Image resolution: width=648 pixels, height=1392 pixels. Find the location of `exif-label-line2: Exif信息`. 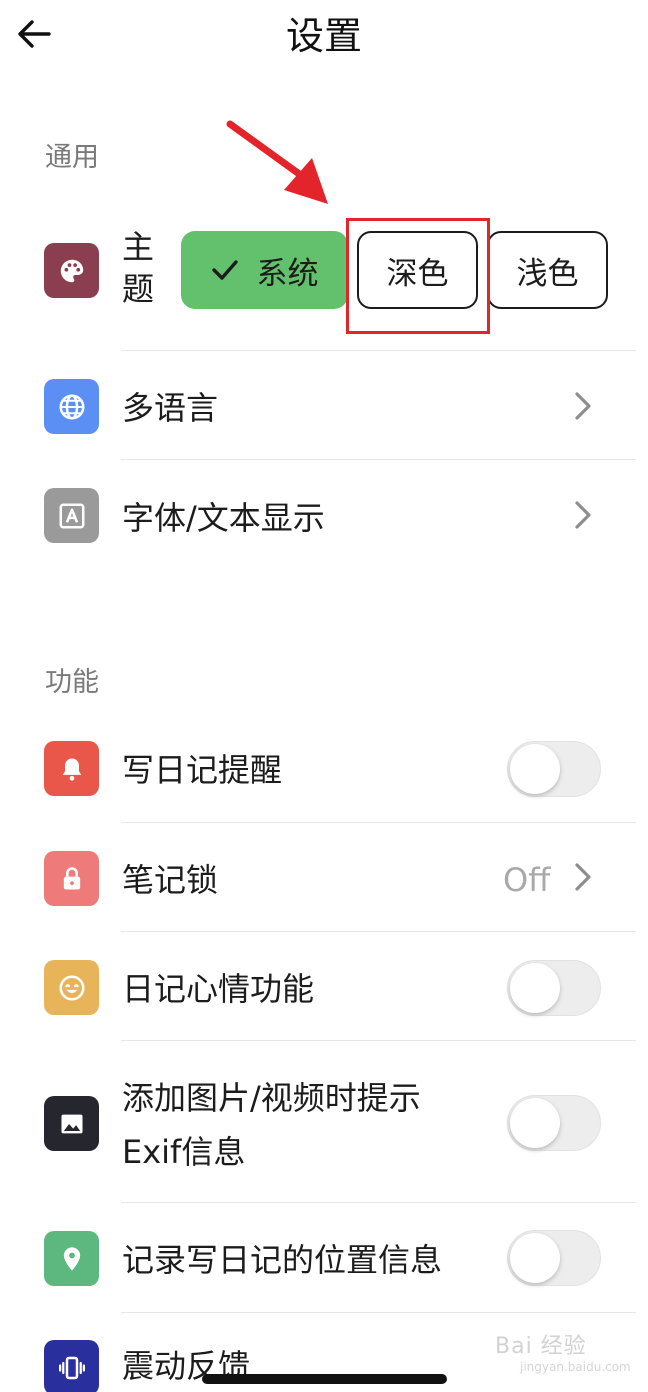

exif-label-line2: Exif信息 is located at coordinates (184, 1152).